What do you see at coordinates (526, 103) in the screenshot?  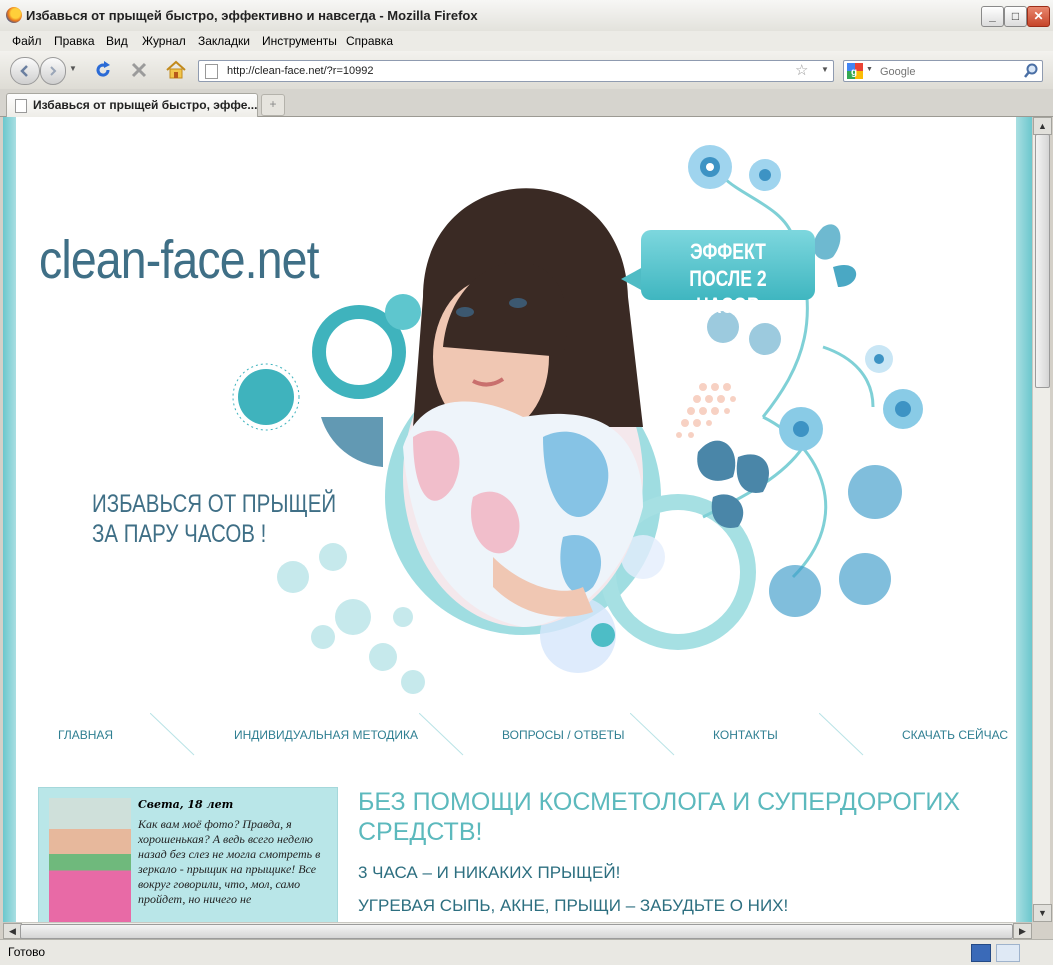 I see `tab-bar: Избавься от прыщей быстро, эффе... +` at bounding box center [526, 103].